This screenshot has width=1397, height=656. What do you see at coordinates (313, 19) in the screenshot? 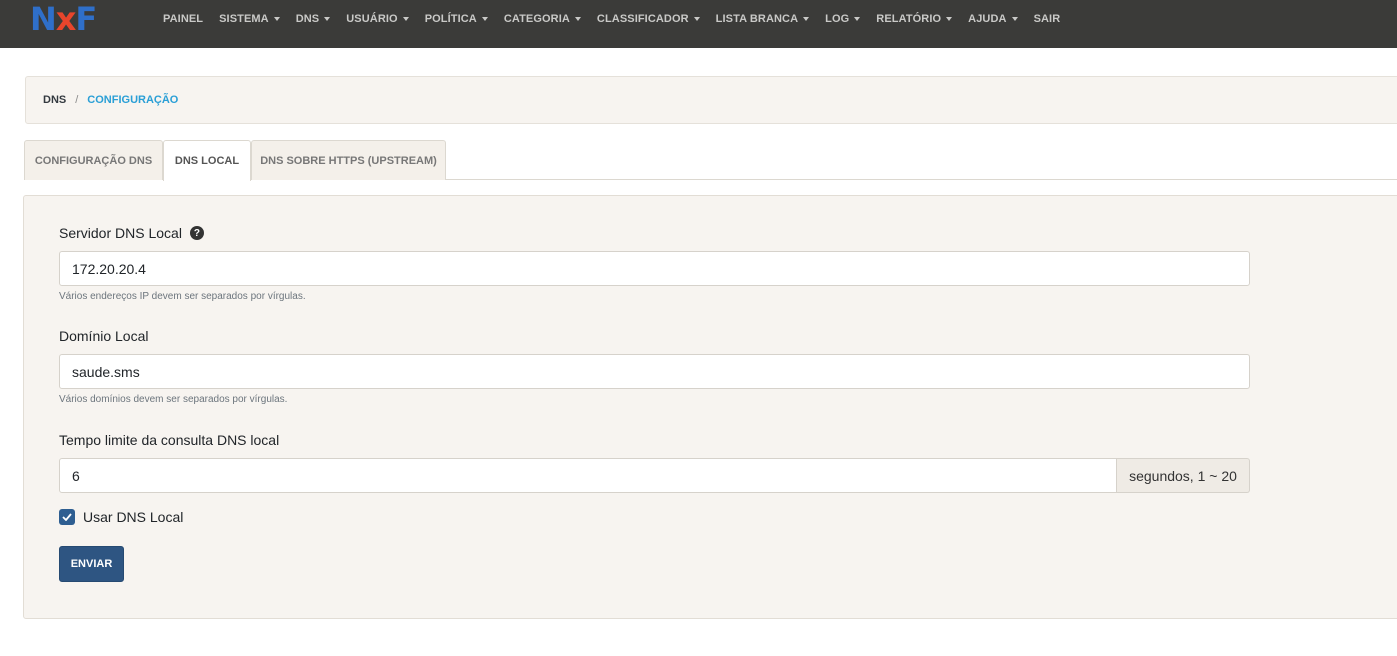
I see `nav-item-dns: DNS` at bounding box center [313, 19].